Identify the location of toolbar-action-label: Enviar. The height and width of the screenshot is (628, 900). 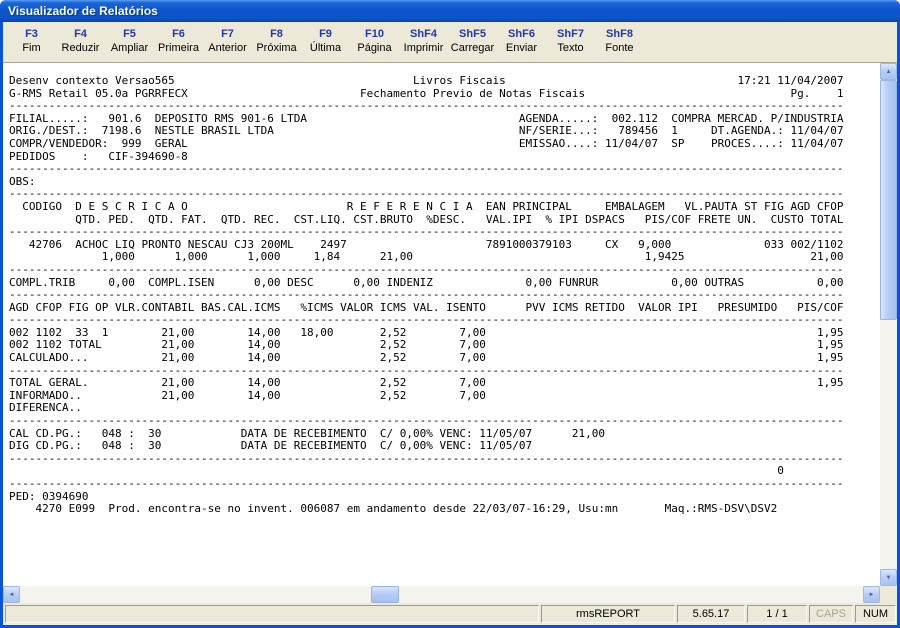
(521, 48).